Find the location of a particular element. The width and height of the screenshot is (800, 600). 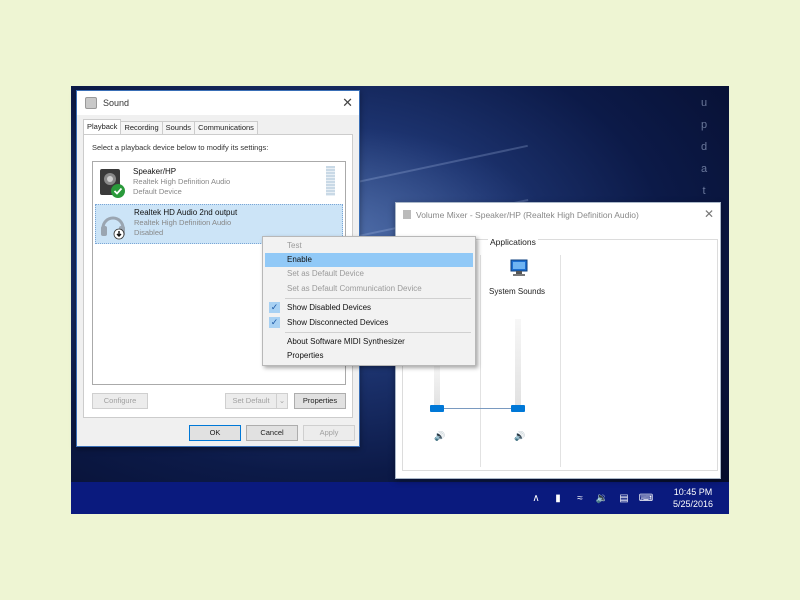

device-status: Default Device is located at coordinates (157, 191).